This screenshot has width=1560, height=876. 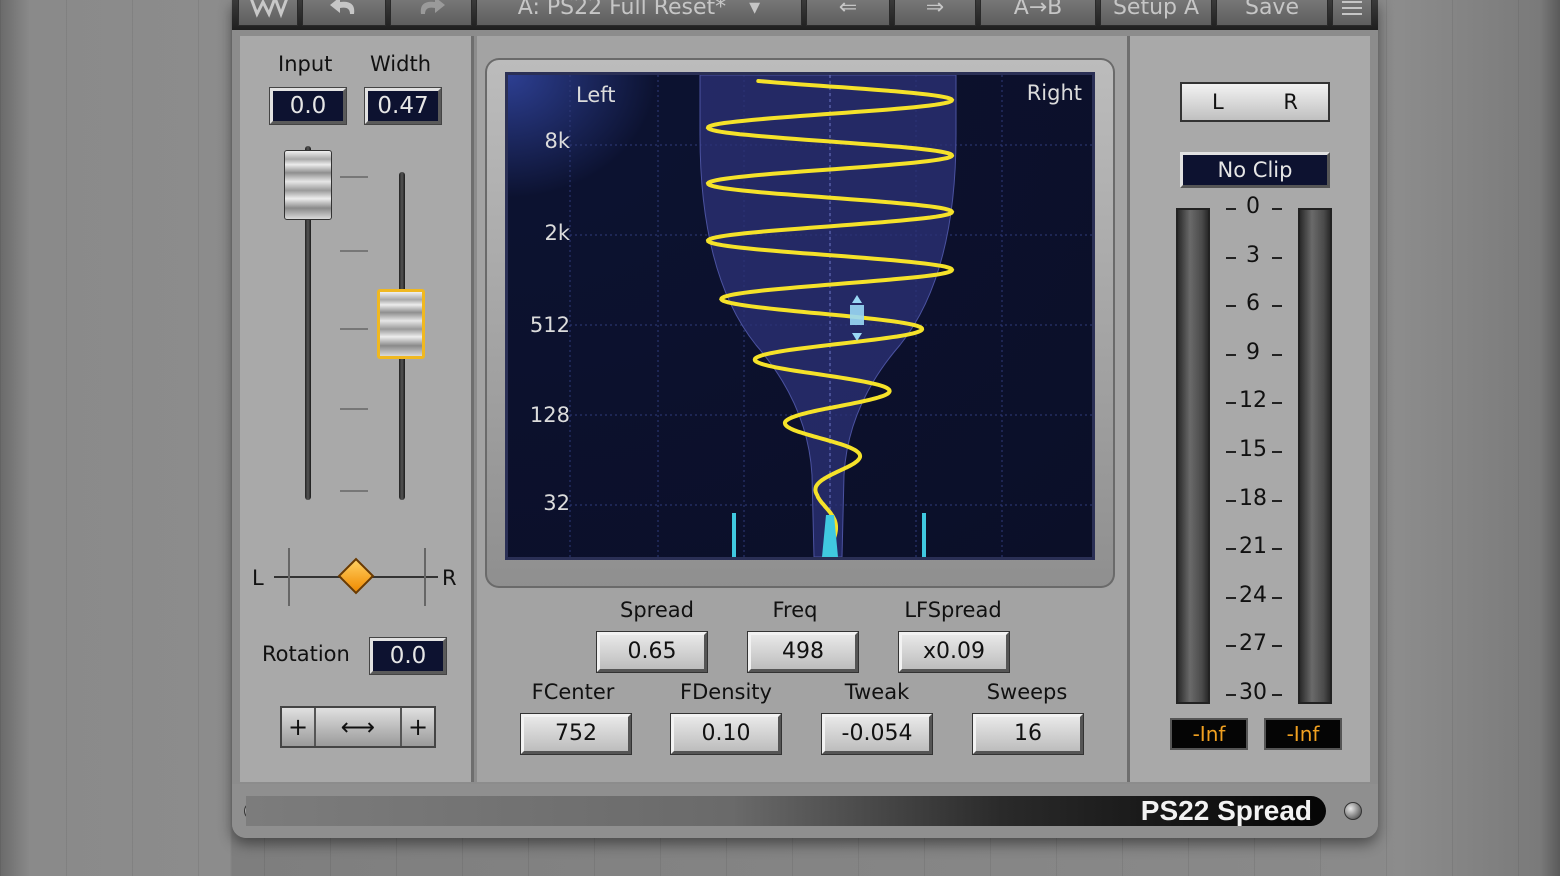 I want to click on freq-label-8k: 8k, so click(x=557, y=141).